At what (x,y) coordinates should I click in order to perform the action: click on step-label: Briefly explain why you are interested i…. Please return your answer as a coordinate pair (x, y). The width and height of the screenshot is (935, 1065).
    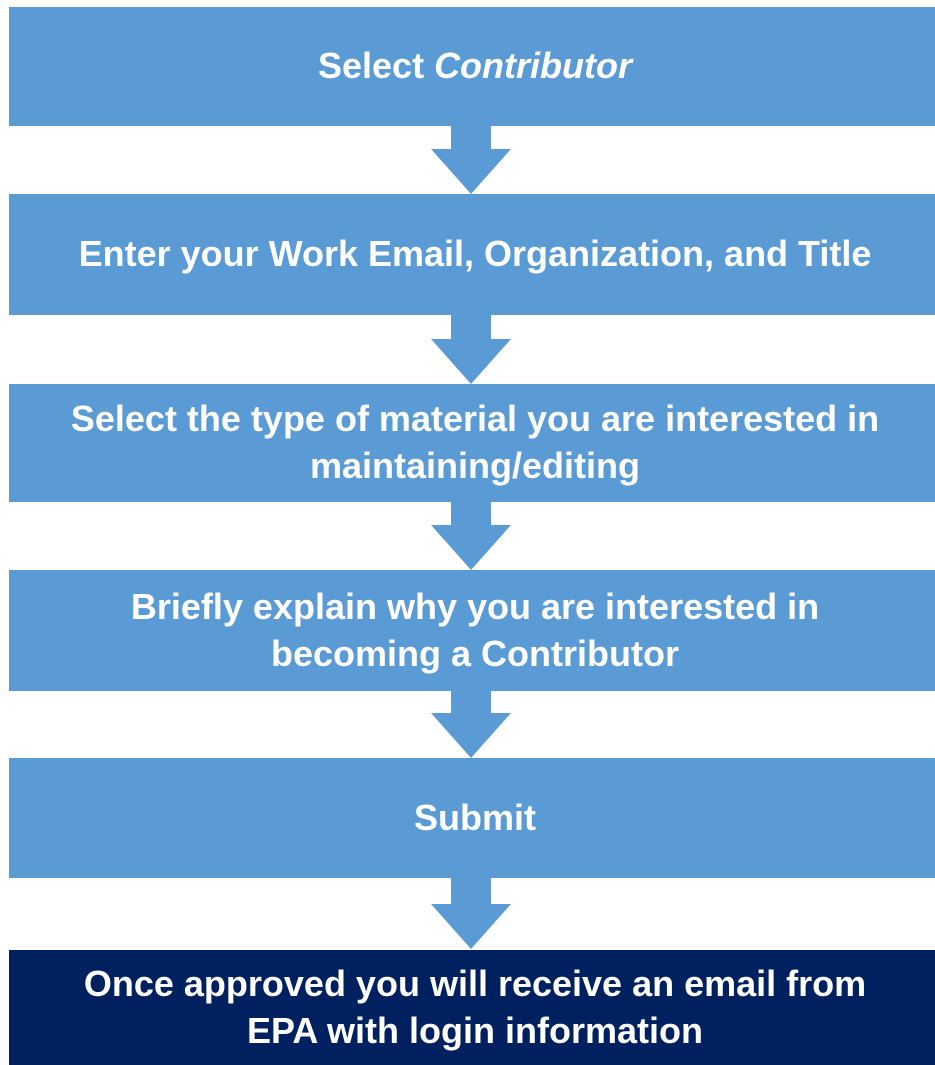
    Looking at the image, I should click on (475, 629).